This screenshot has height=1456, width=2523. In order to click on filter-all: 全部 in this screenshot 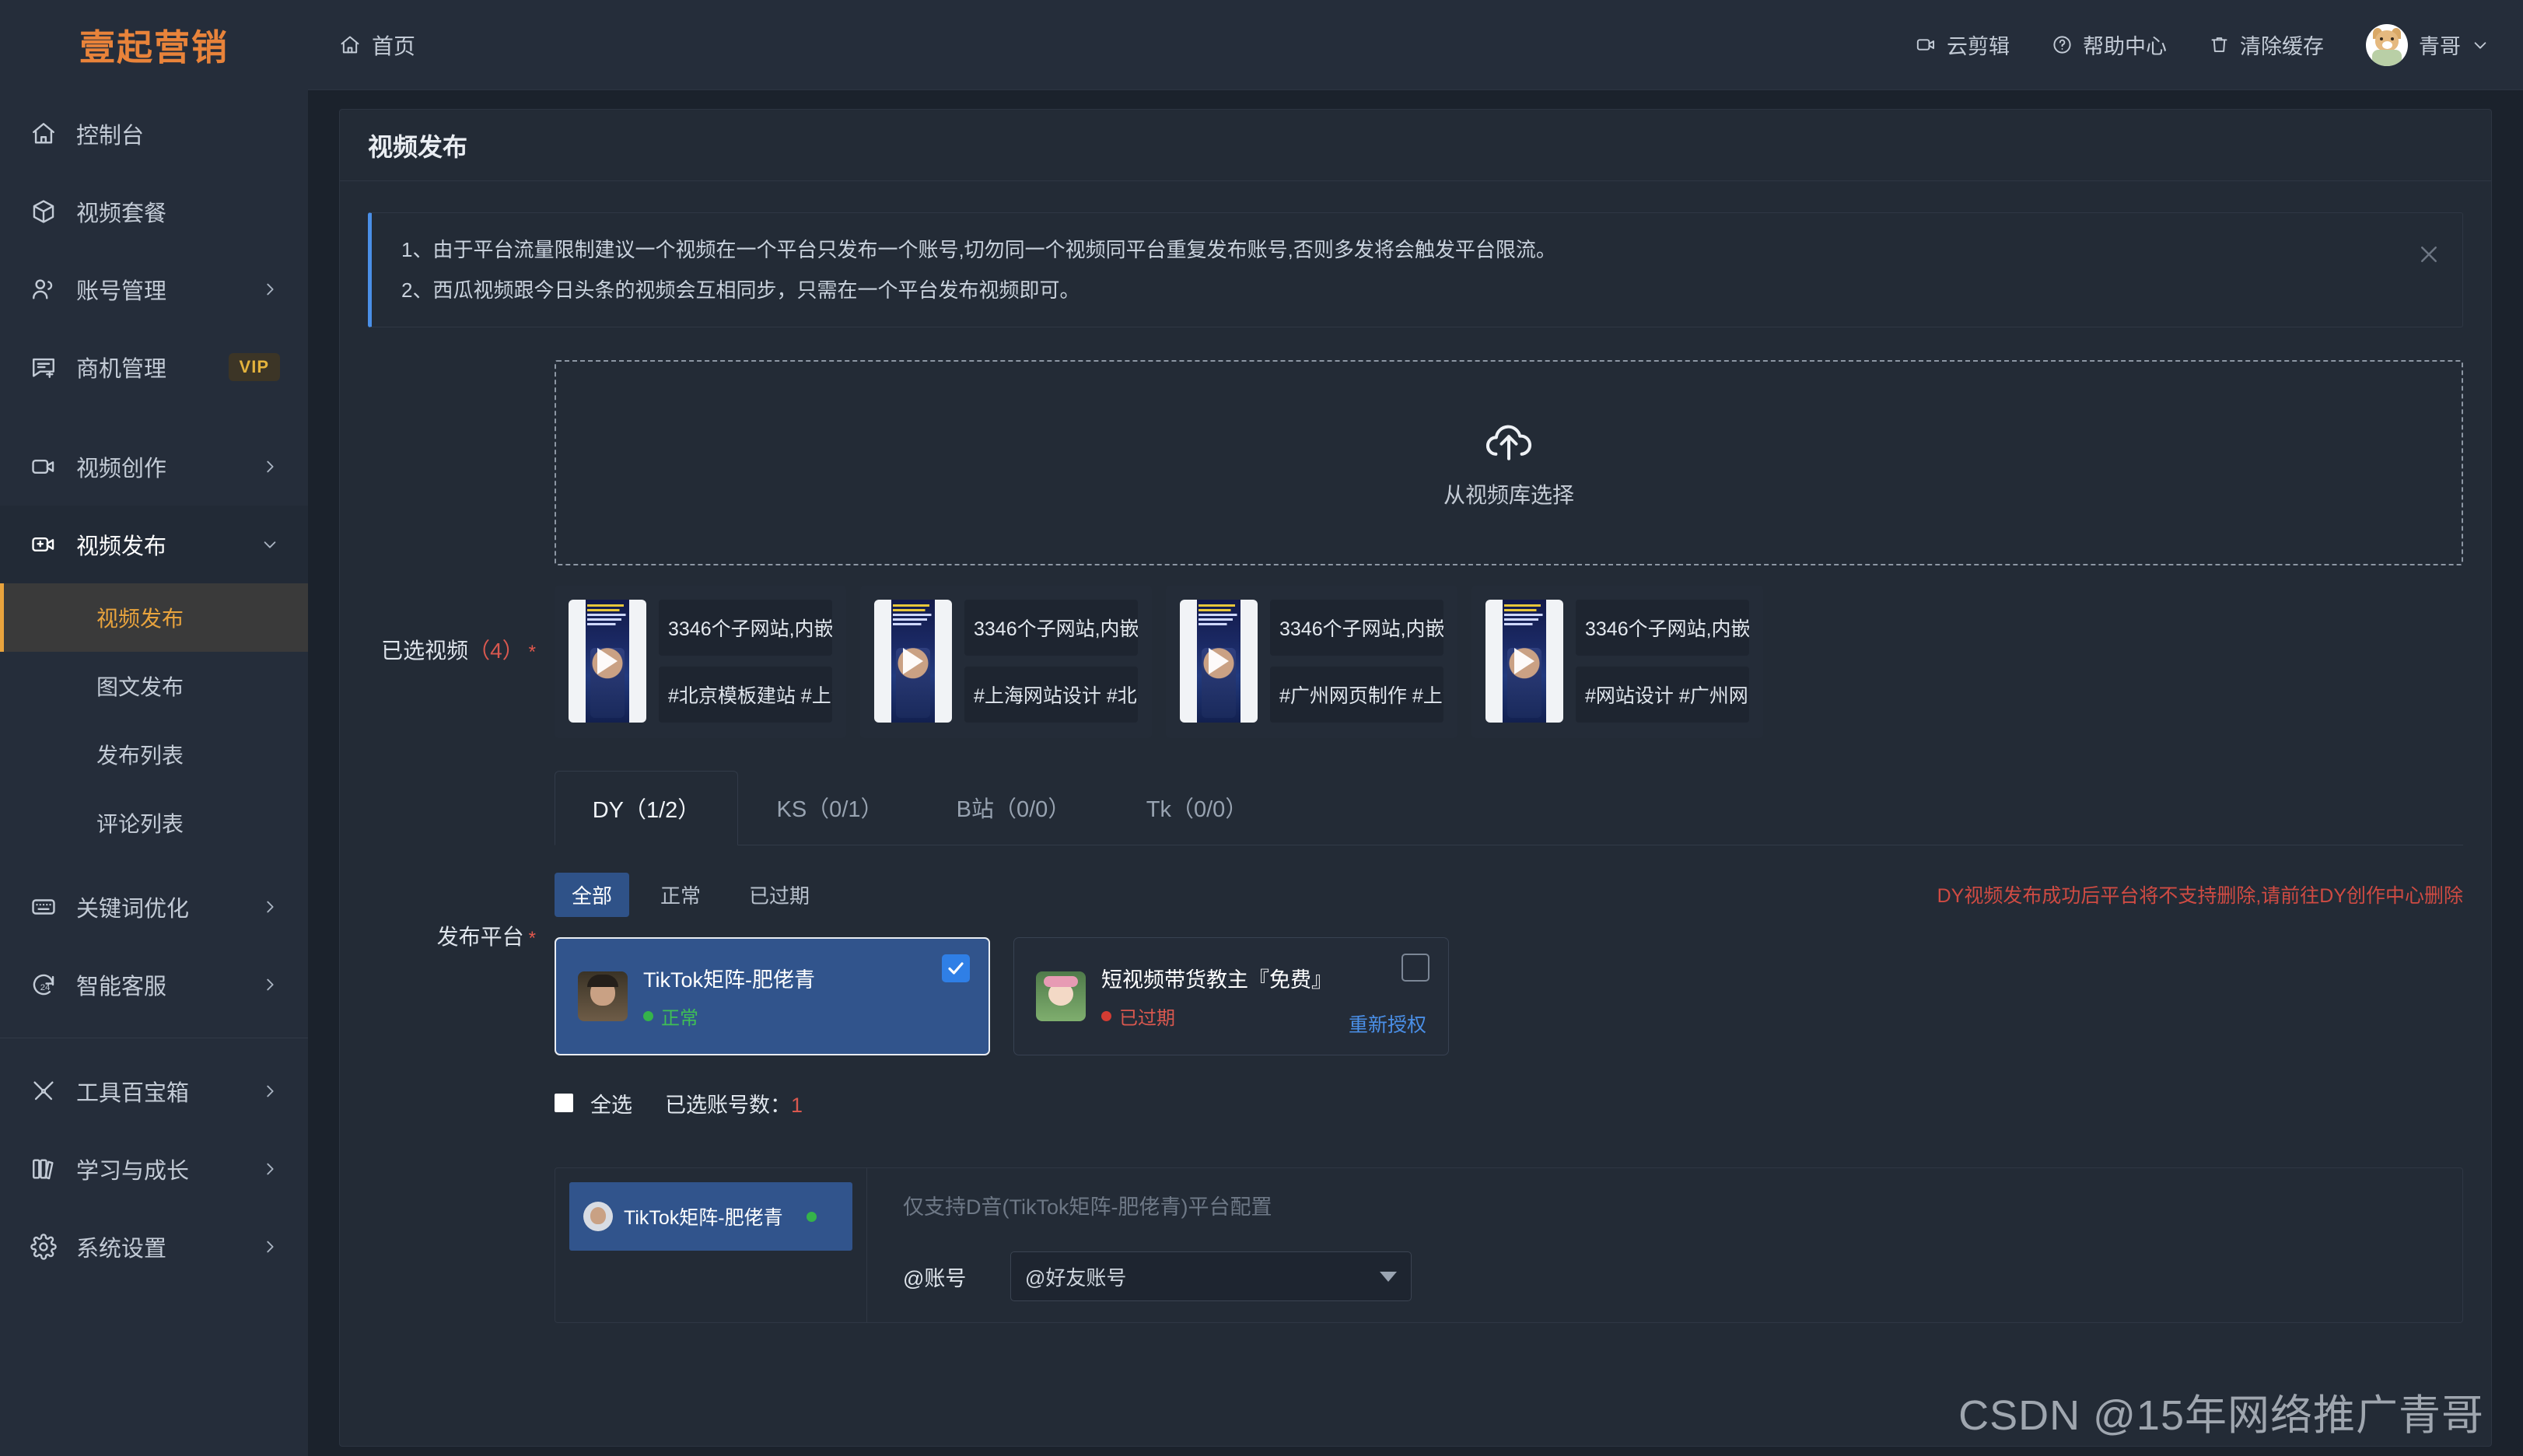, I will do `click(592, 895)`.